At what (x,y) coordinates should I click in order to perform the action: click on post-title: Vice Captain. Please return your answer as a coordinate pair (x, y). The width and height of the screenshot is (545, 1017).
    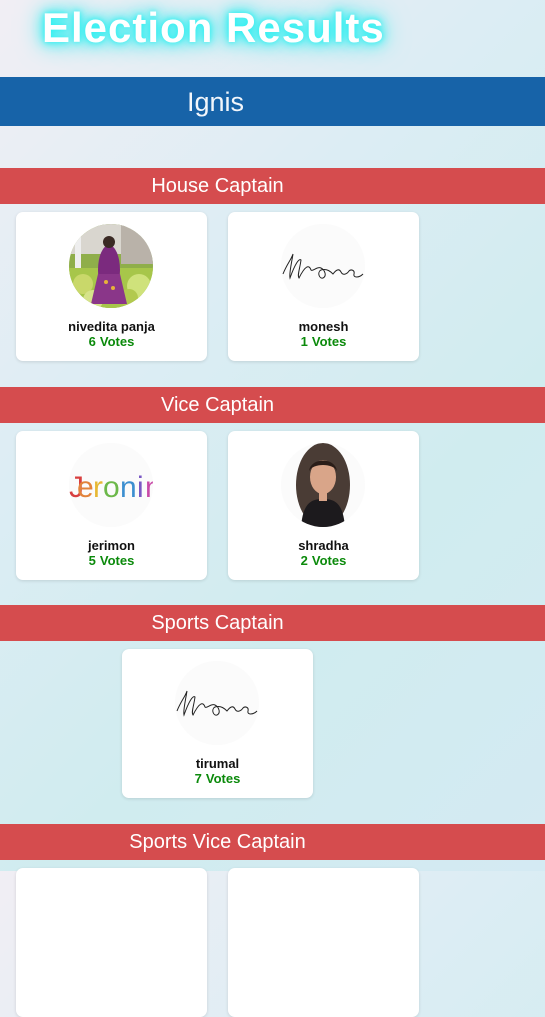
    Looking at the image, I should click on (217, 405).